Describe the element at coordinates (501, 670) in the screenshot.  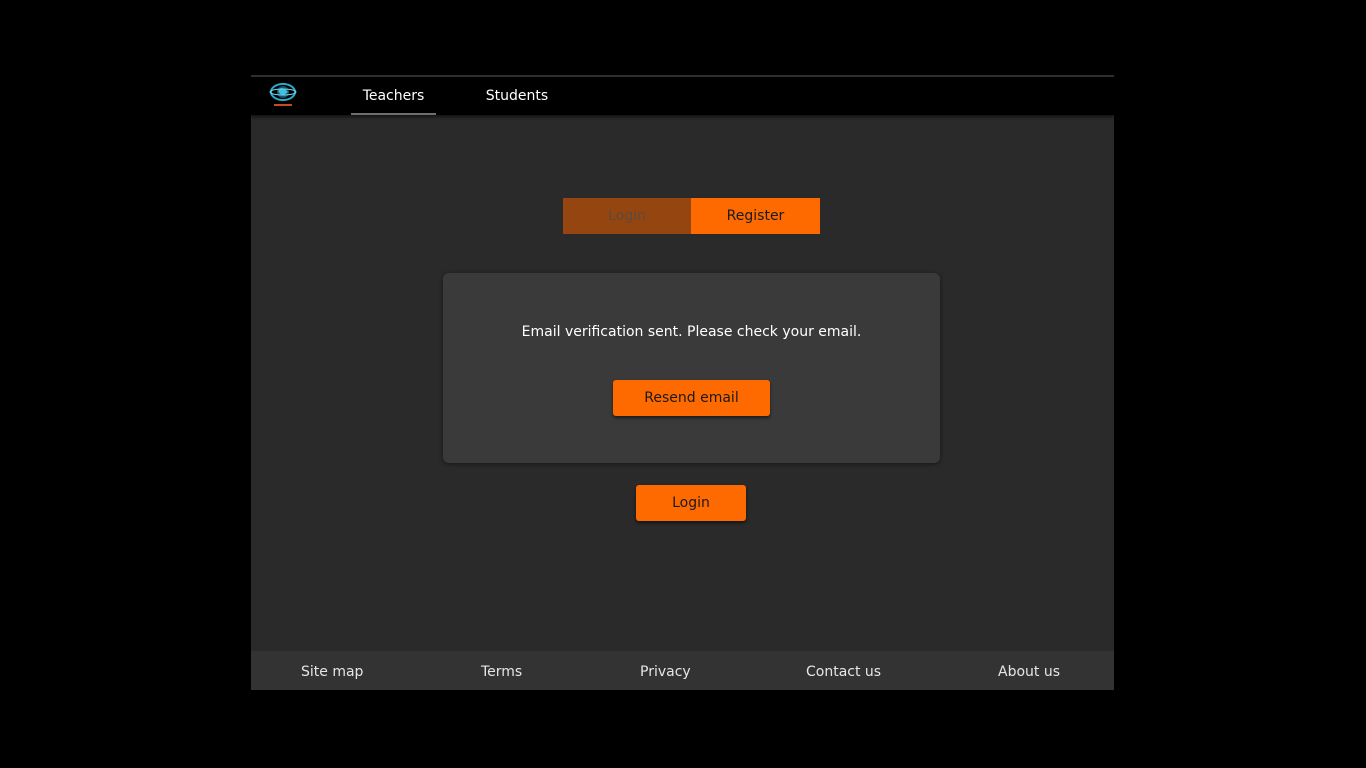
I see `footer-link-terms: Terms` at that location.